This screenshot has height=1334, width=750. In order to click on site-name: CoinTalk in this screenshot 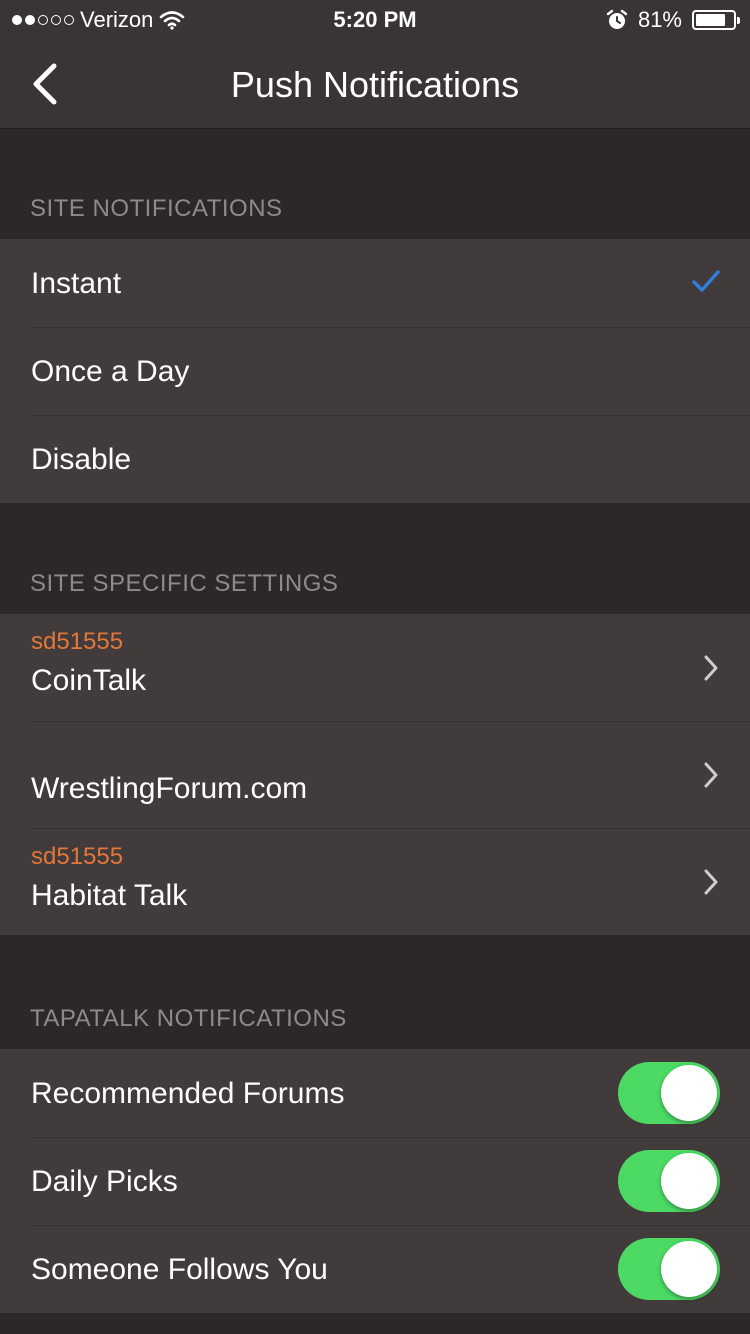, I will do `click(89, 680)`.